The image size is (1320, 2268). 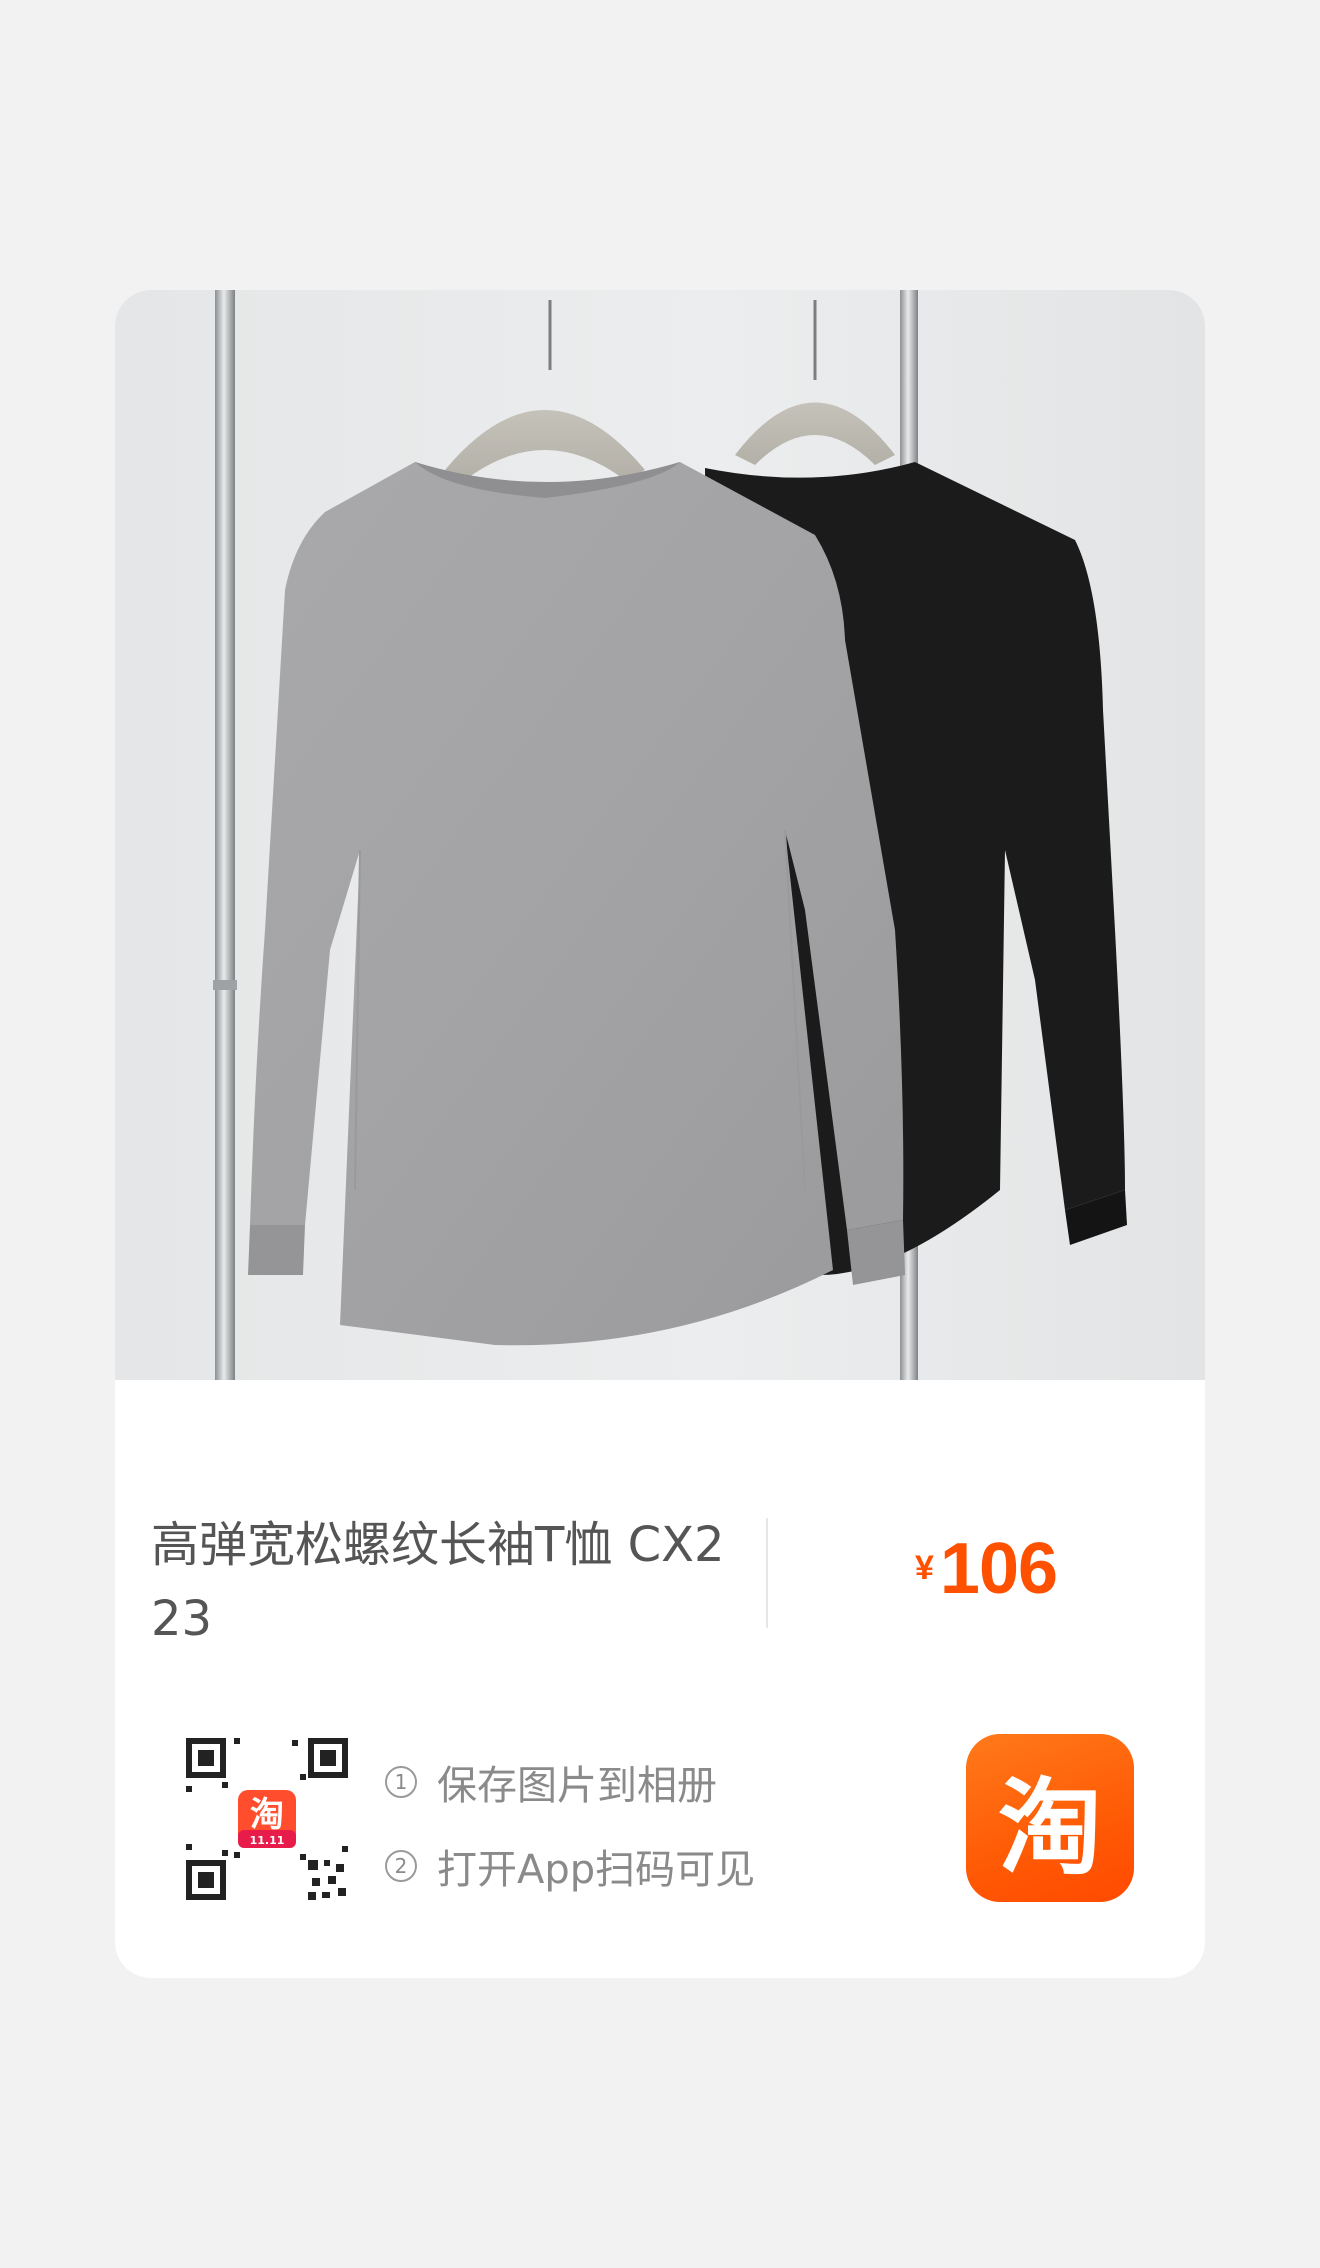 I want to click on taobao-logo-glyph: 淘, so click(x=1049, y=1827).